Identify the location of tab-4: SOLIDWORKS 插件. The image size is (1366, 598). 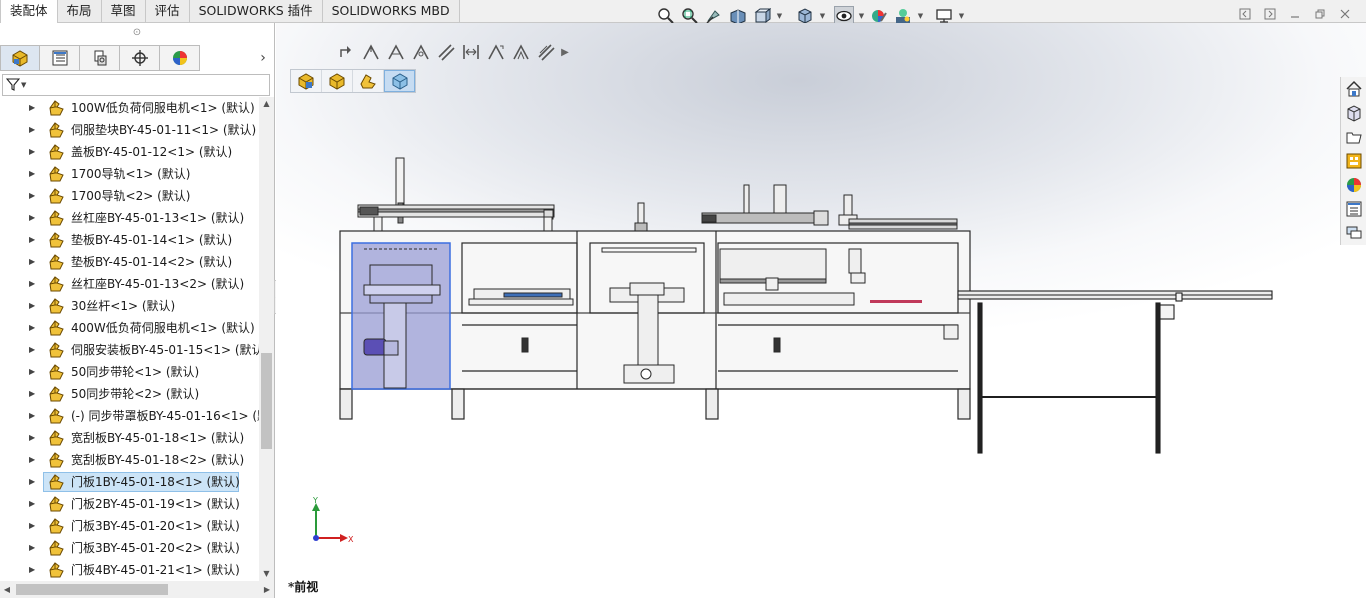
(256, 11).